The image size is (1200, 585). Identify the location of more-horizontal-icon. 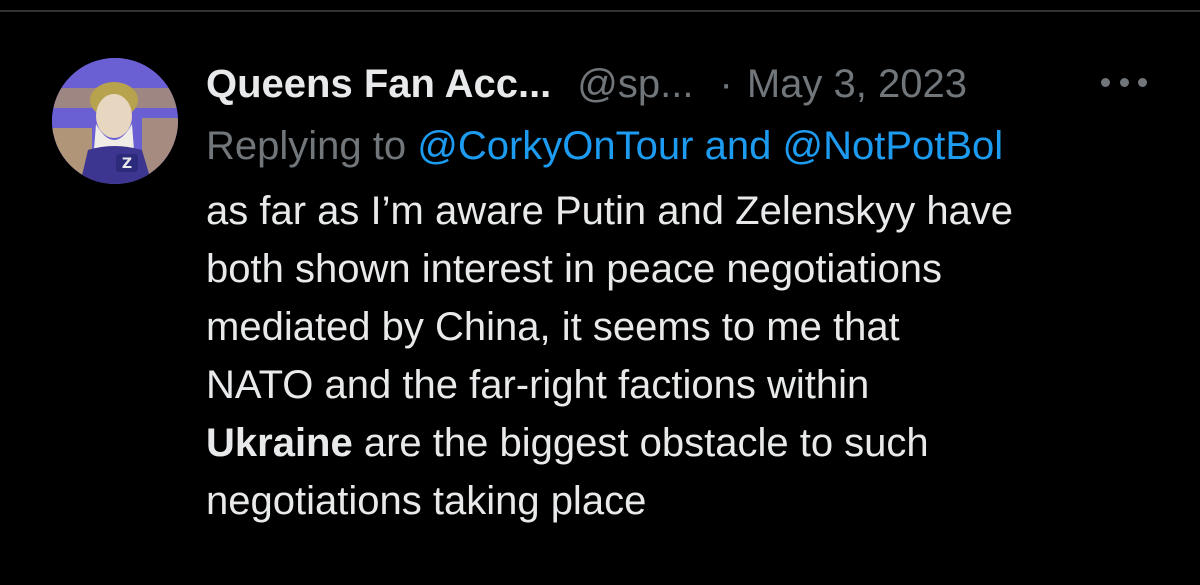
(1124, 82).